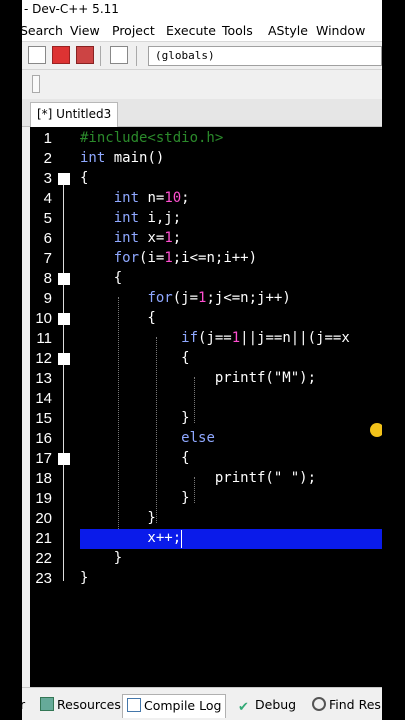 Image resolution: width=405 pixels, height=720 pixels. What do you see at coordinates (206, 159) in the screenshot?
I see `code-line: 2 int main()` at bounding box center [206, 159].